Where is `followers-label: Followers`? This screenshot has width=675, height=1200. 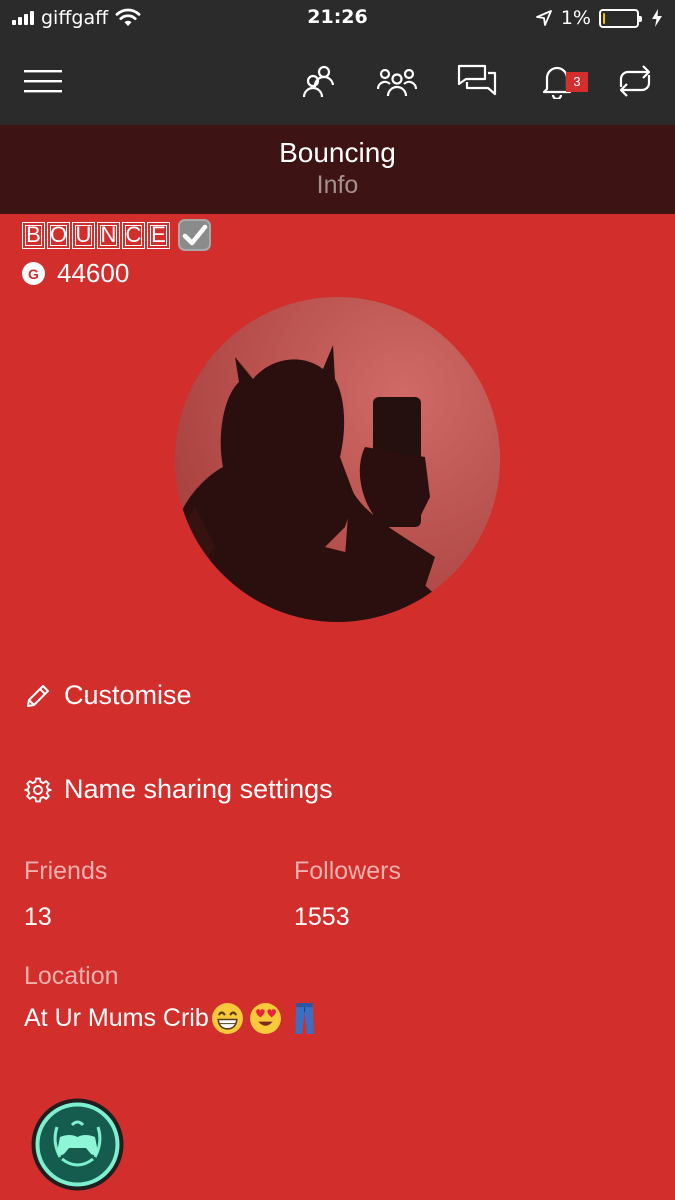 followers-label: Followers is located at coordinates (347, 871).